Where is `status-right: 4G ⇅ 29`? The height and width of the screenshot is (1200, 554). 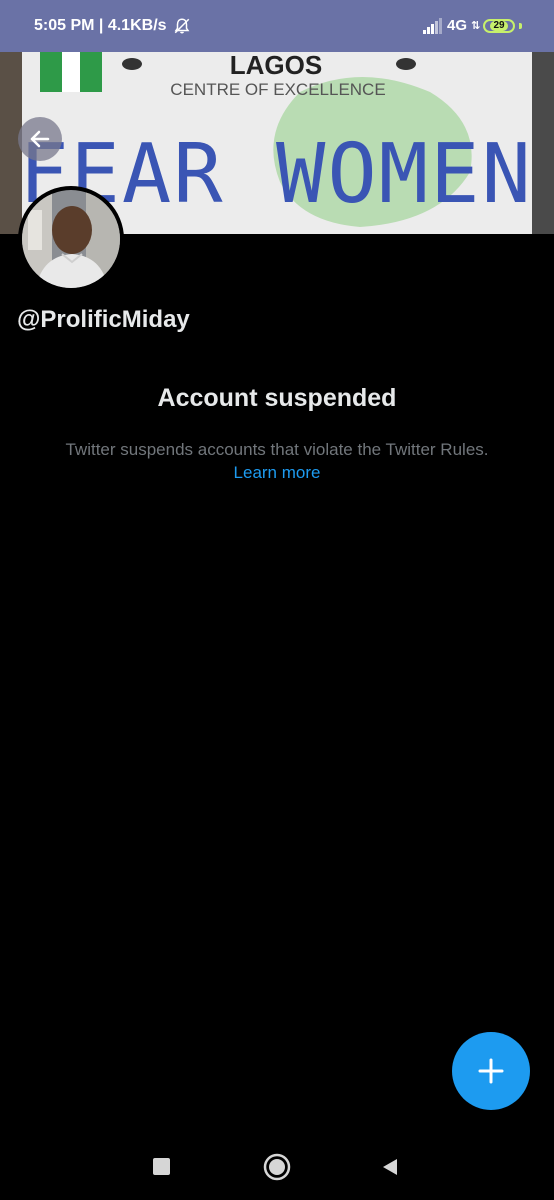 status-right: 4G ⇅ 29 is located at coordinates (472, 26).